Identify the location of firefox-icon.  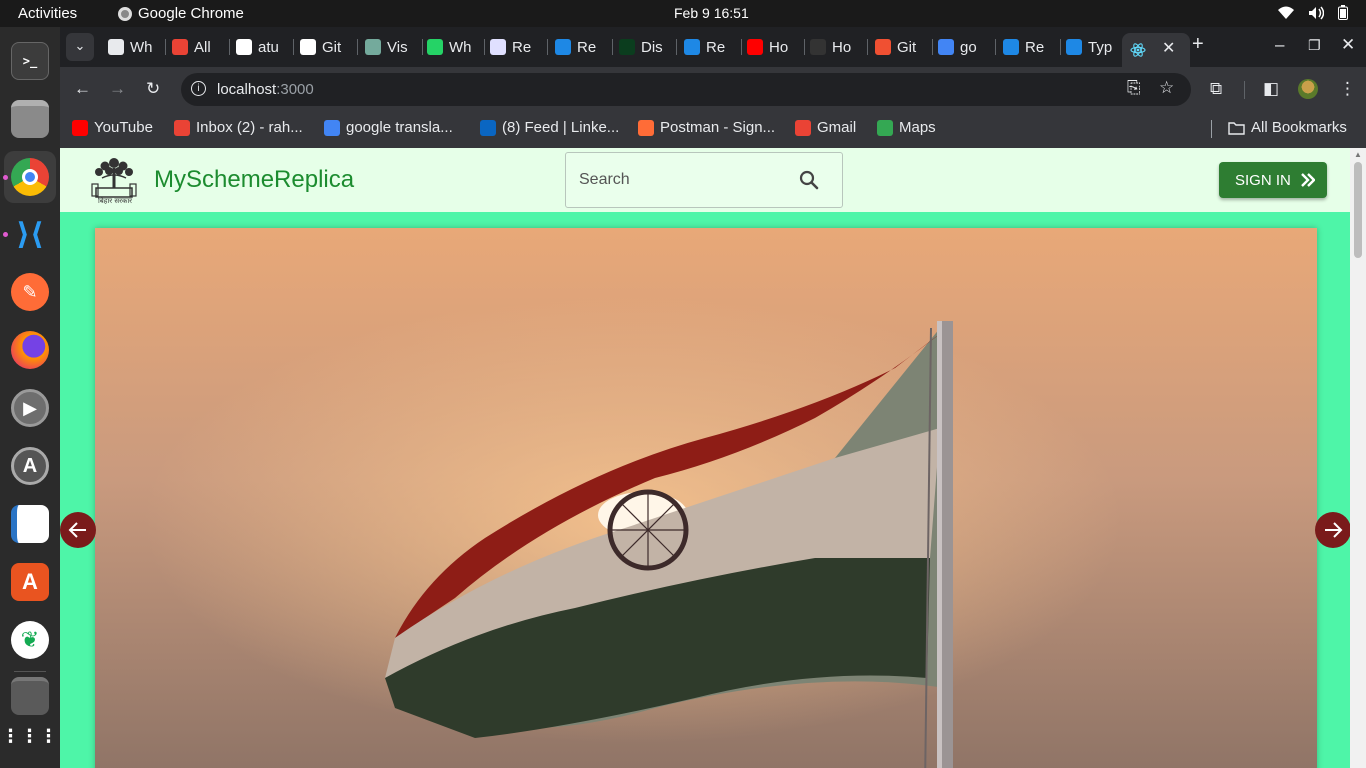
(30, 350).